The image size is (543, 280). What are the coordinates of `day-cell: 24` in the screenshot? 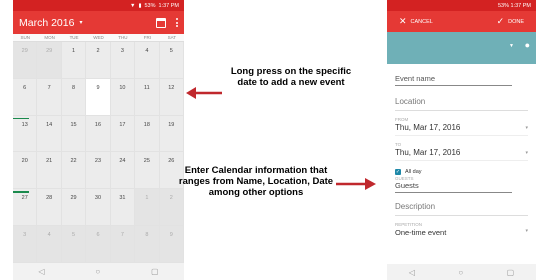 It's located at (123, 171).